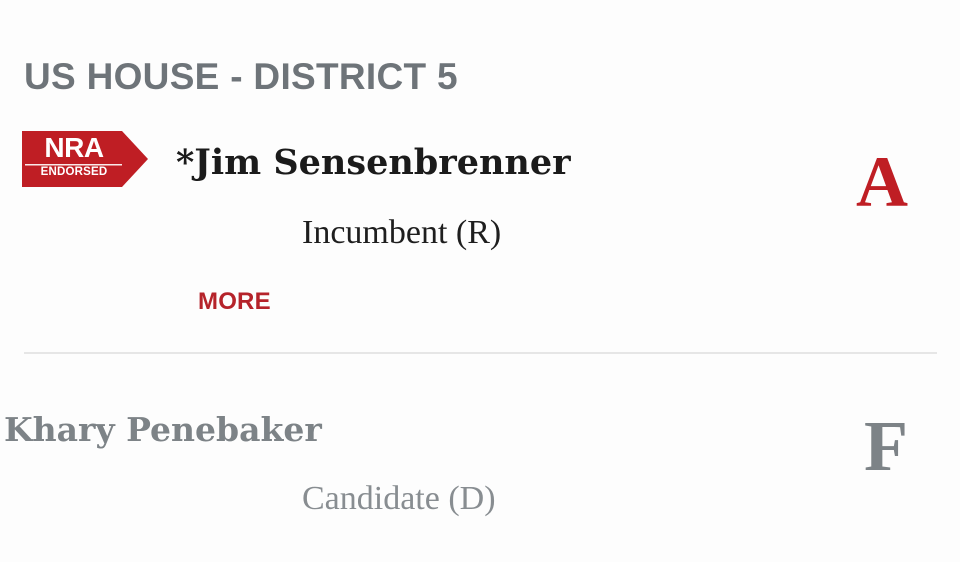 This screenshot has height=562, width=960. I want to click on candidate-grade: F, so click(886, 446).